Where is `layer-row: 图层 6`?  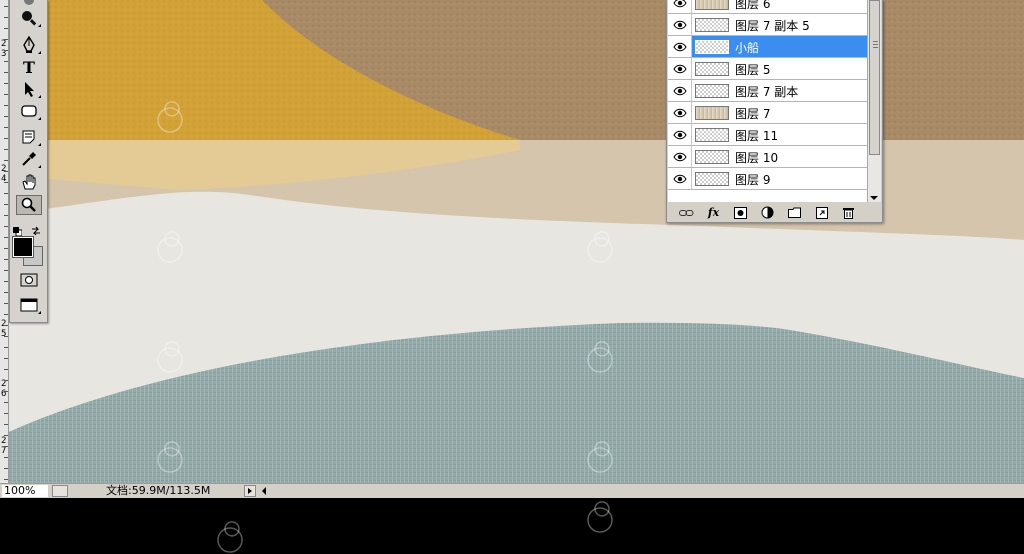
layer-row: 图层 6 is located at coordinates (767, 7).